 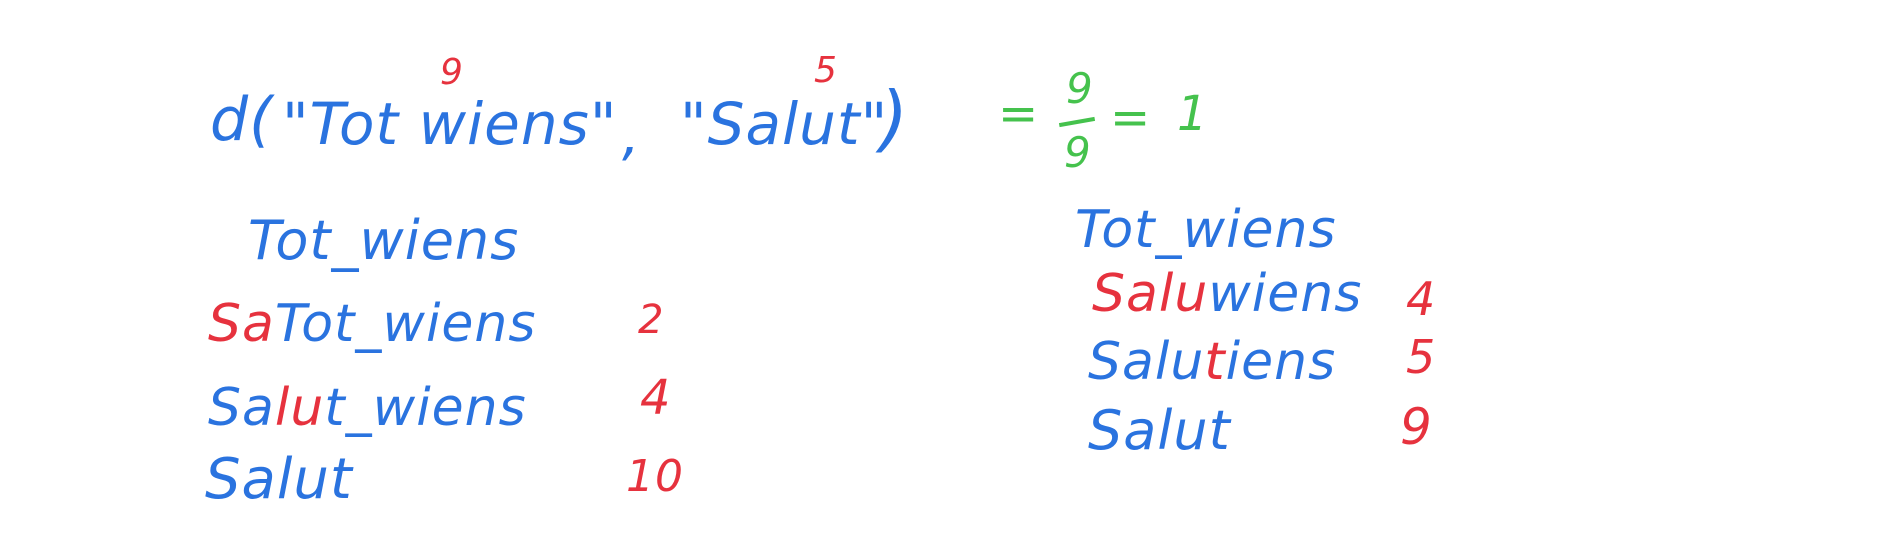 What do you see at coordinates (656, 398) in the screenshot?
I see `left-row-2-value: 4` at bounding box center [656, 398].